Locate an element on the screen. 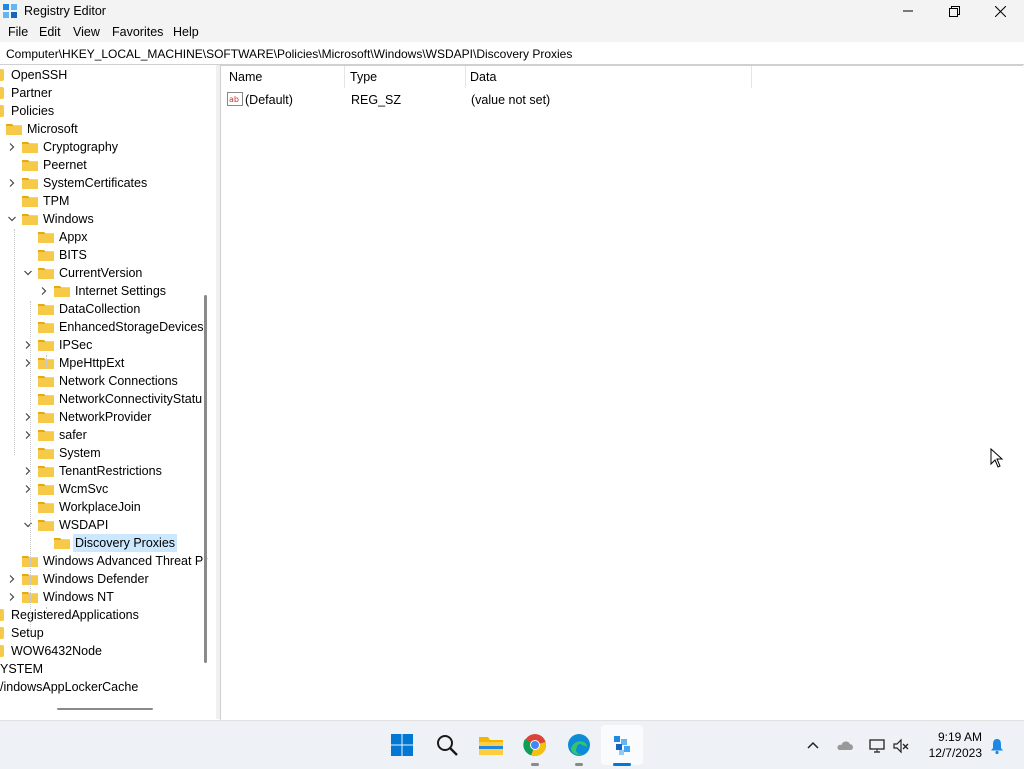 This screenshot has width=1024, height=769. notification-bell-icon is located at coordinates (997, 746).